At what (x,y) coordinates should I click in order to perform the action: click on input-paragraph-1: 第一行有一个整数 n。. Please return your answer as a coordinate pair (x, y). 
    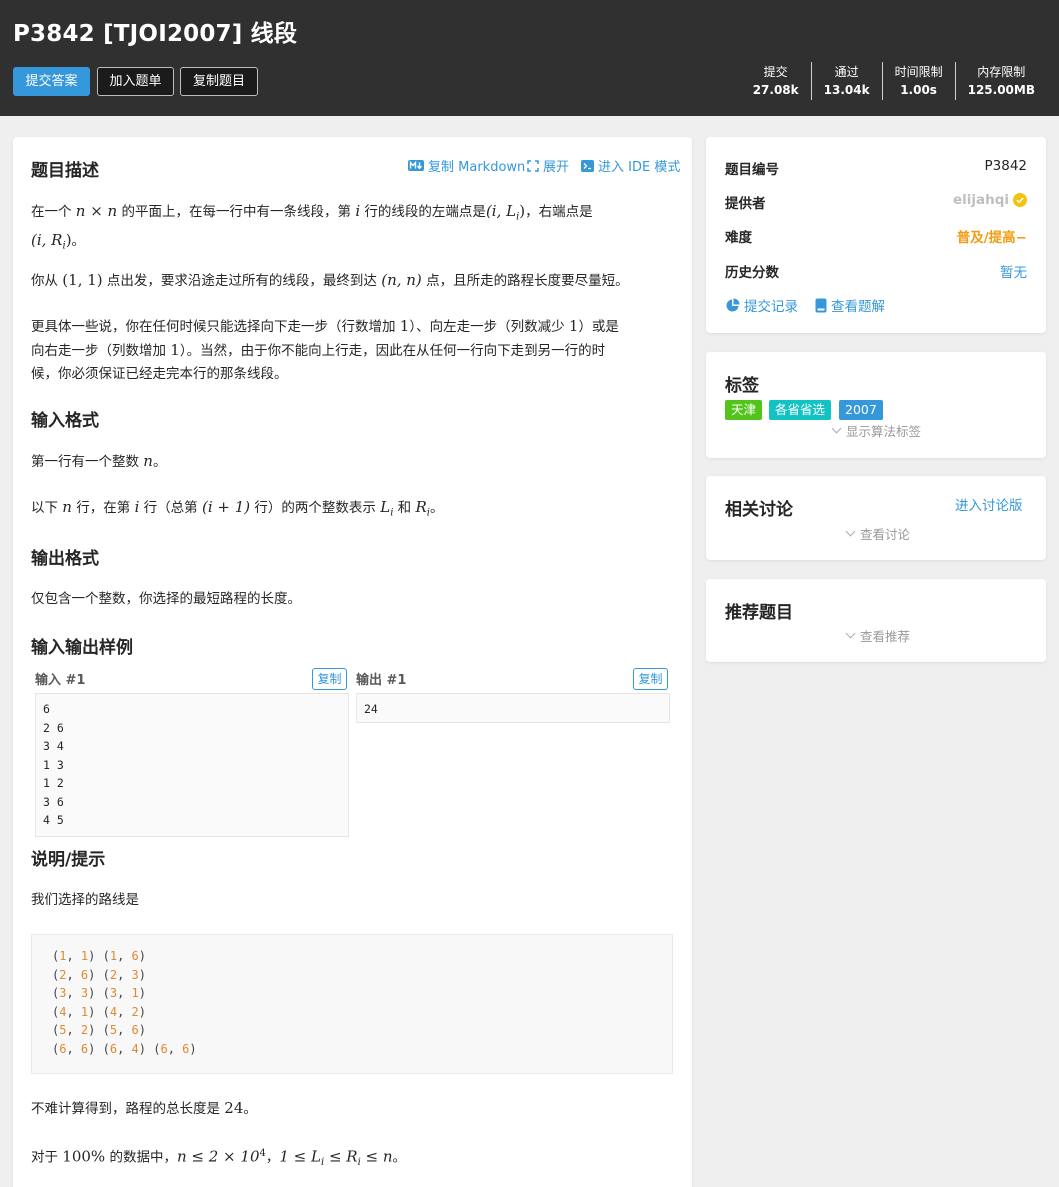
    Looking at the image, I should click on (99, 461).